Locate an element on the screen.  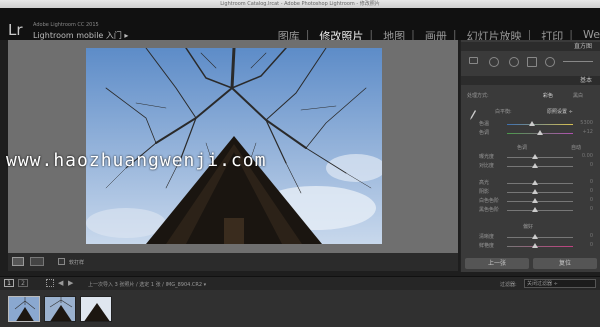
vibrance-slider: 鲜艳度 0 is located at coordinates (531, 246).